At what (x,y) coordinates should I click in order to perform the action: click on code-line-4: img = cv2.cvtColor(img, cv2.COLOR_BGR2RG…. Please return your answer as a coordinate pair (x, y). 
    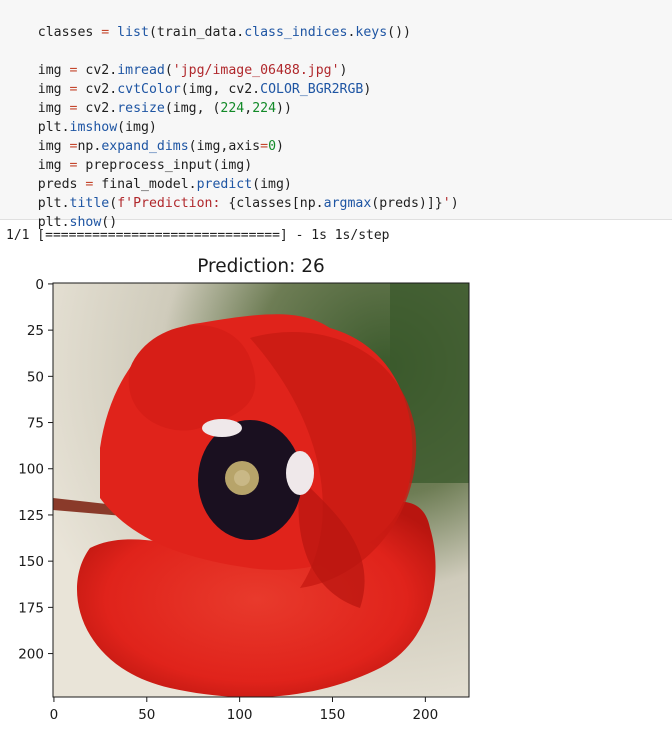
    Looking at the image, I should click on (189, 79).